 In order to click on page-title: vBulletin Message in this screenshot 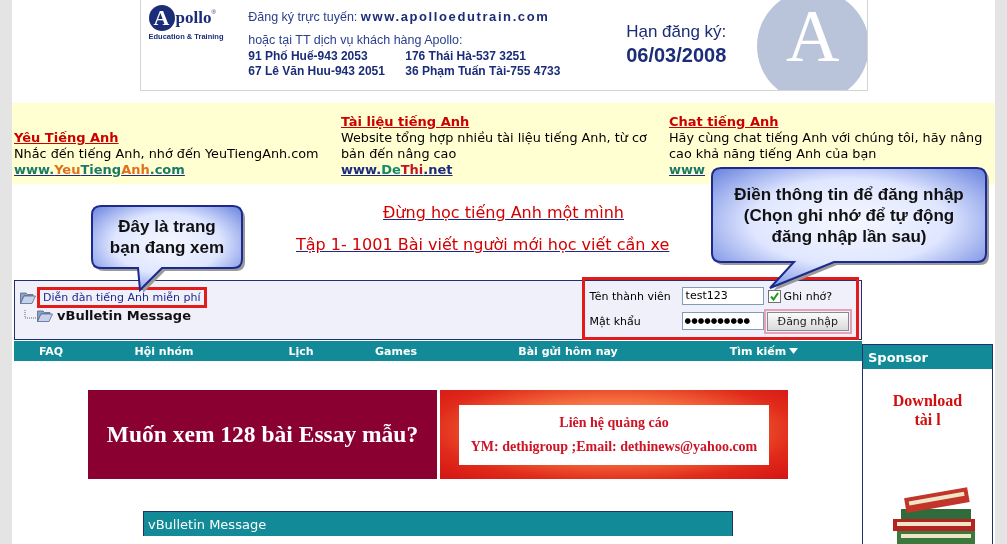, I will do `click(124, 315)`.